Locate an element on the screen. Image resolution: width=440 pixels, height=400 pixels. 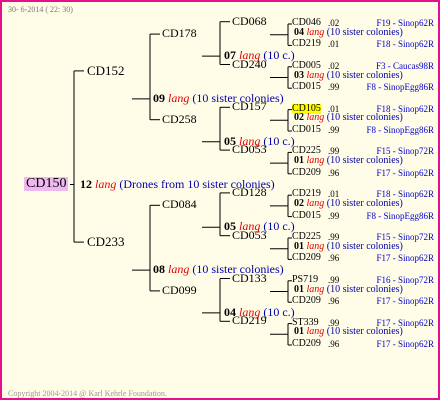
gen2-summary: 04 lang (10 c.) is located at coordinates (259, 312).